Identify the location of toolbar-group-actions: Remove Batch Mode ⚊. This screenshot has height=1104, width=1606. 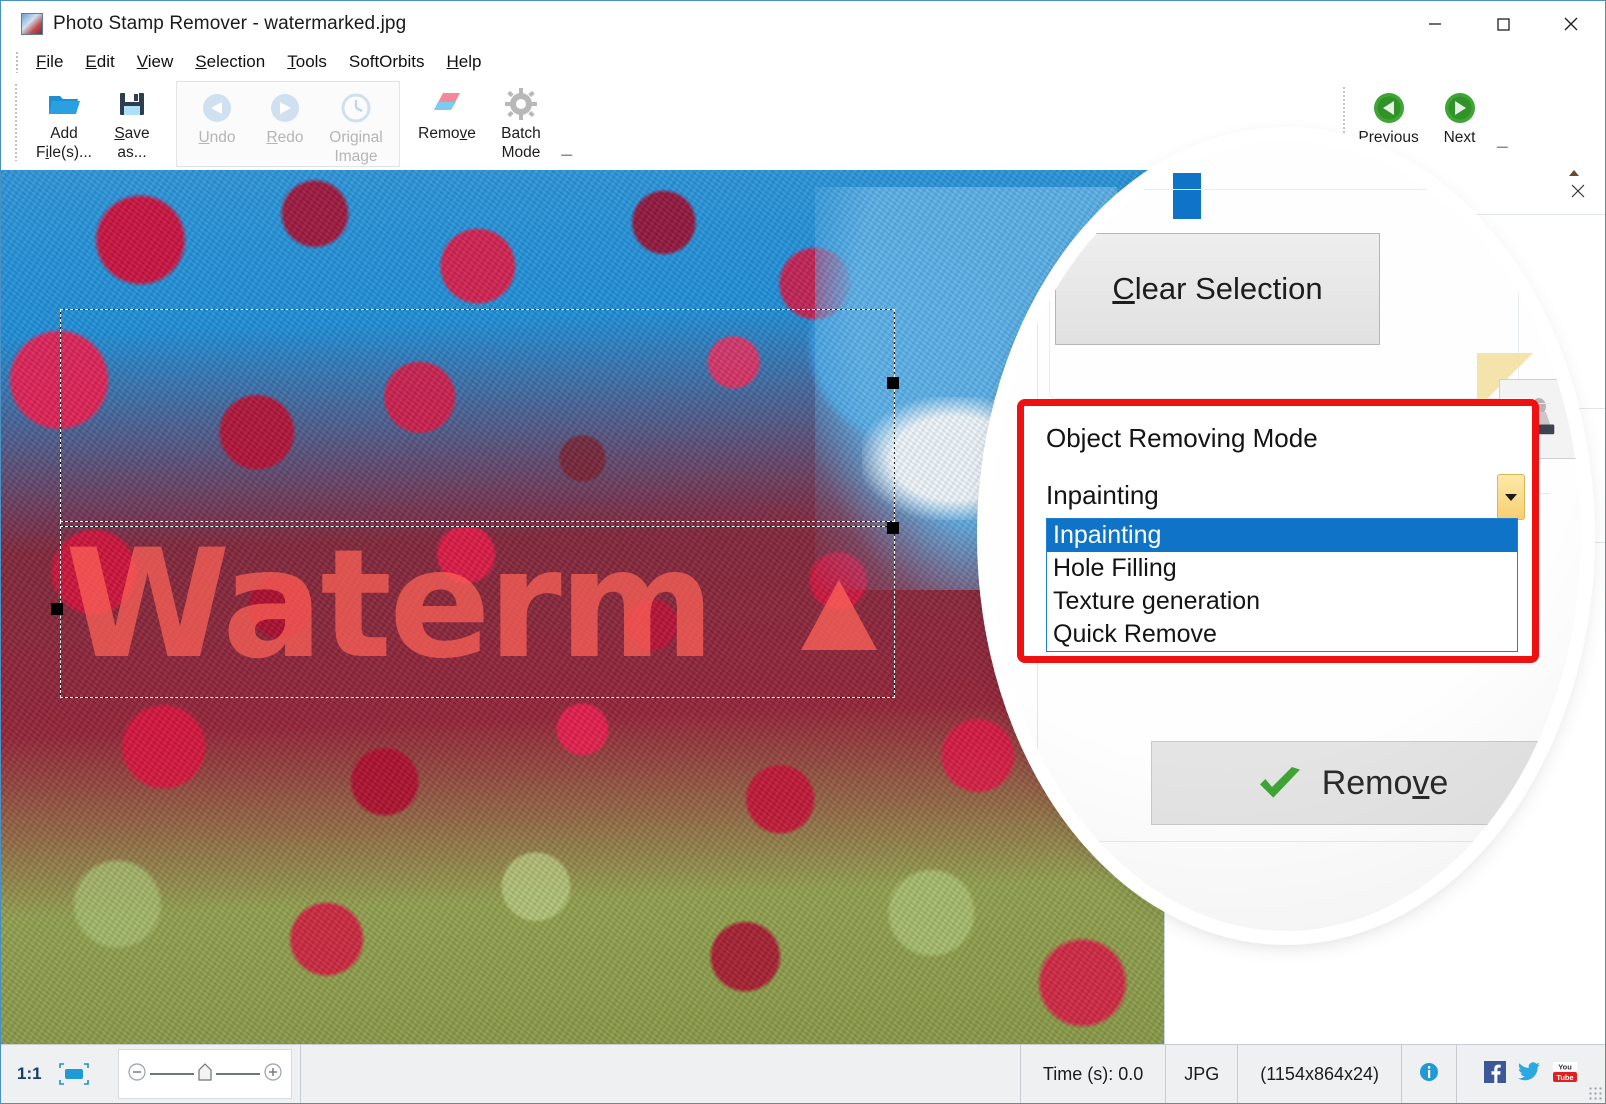
(491, 122).